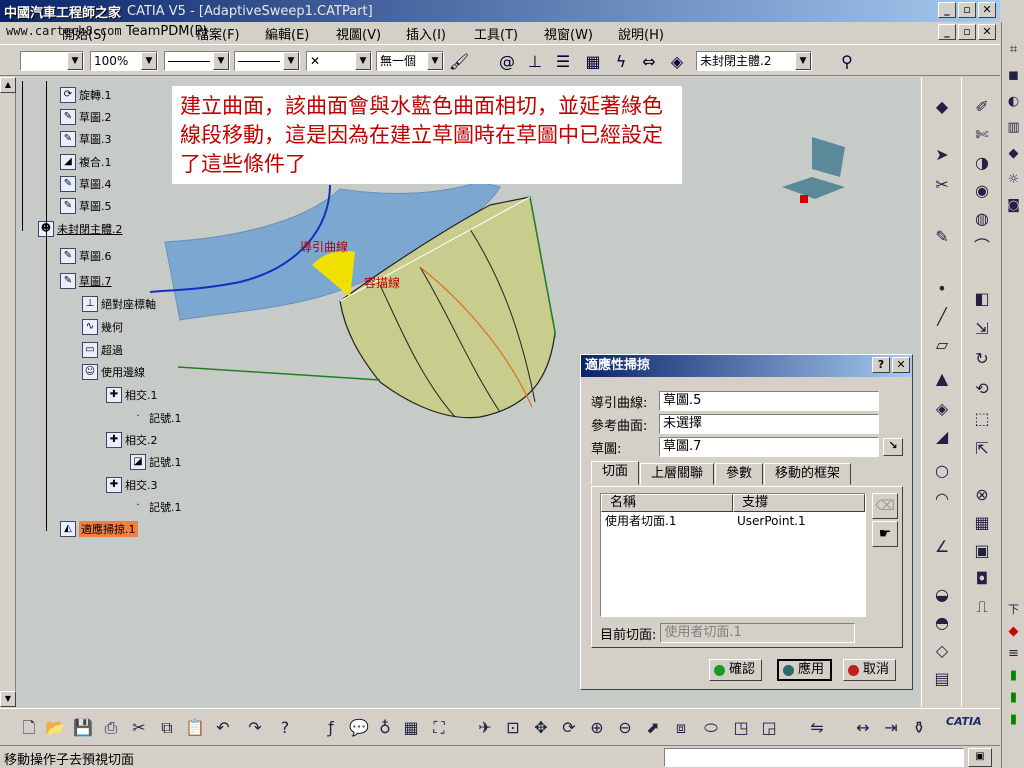 The width and height of the screenshot is (1024, 768). Describe the element at coordinates (1013, 102) in the screenshot. I see `render-icon: ◐` at that location.